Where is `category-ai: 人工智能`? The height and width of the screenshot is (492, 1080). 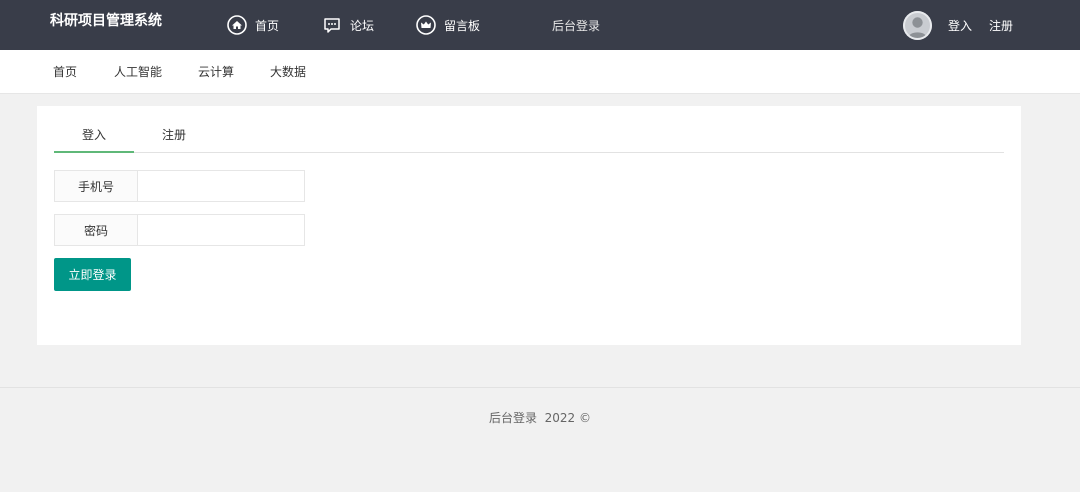
category-ai: 人工智能 is located at coordinates (138, 71).